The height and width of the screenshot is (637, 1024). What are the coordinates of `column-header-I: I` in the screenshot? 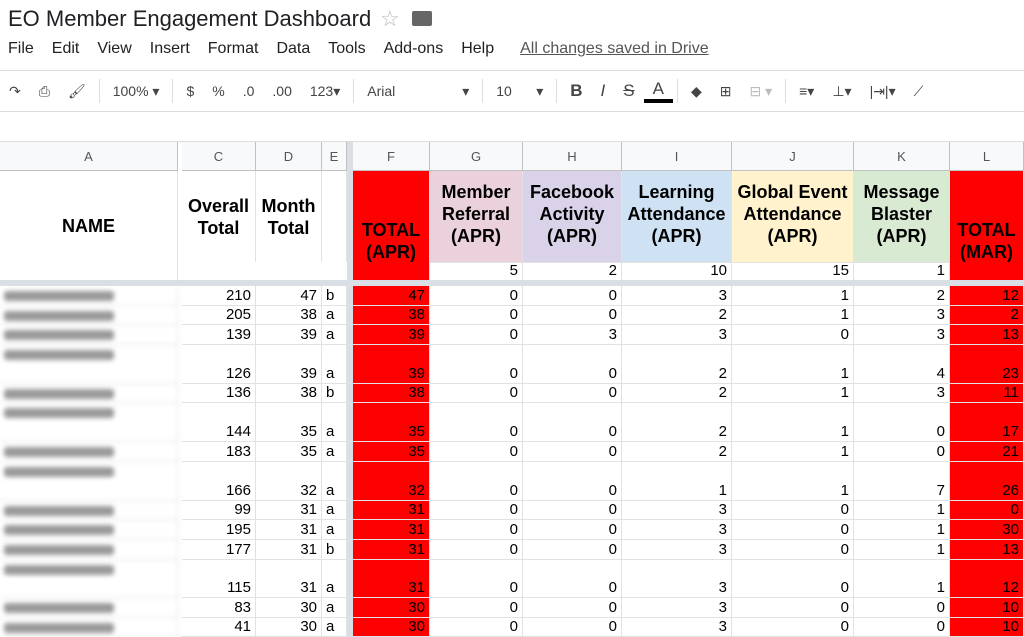 It's located at (677, 156).